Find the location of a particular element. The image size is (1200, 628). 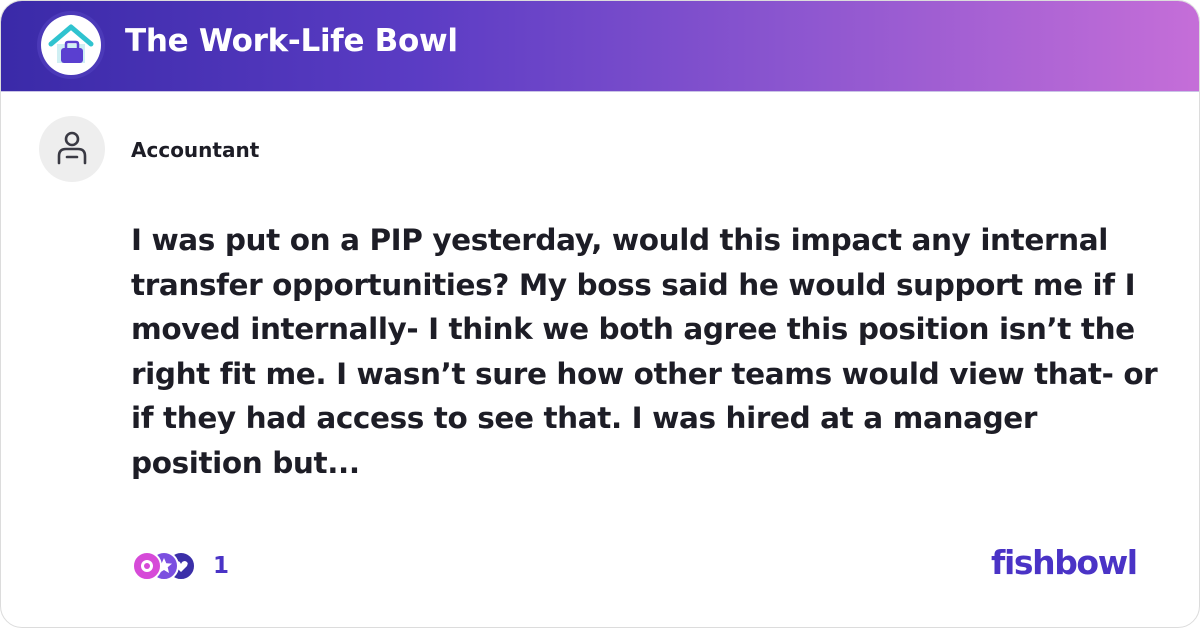

avatar is located at coordinates (72, 149).